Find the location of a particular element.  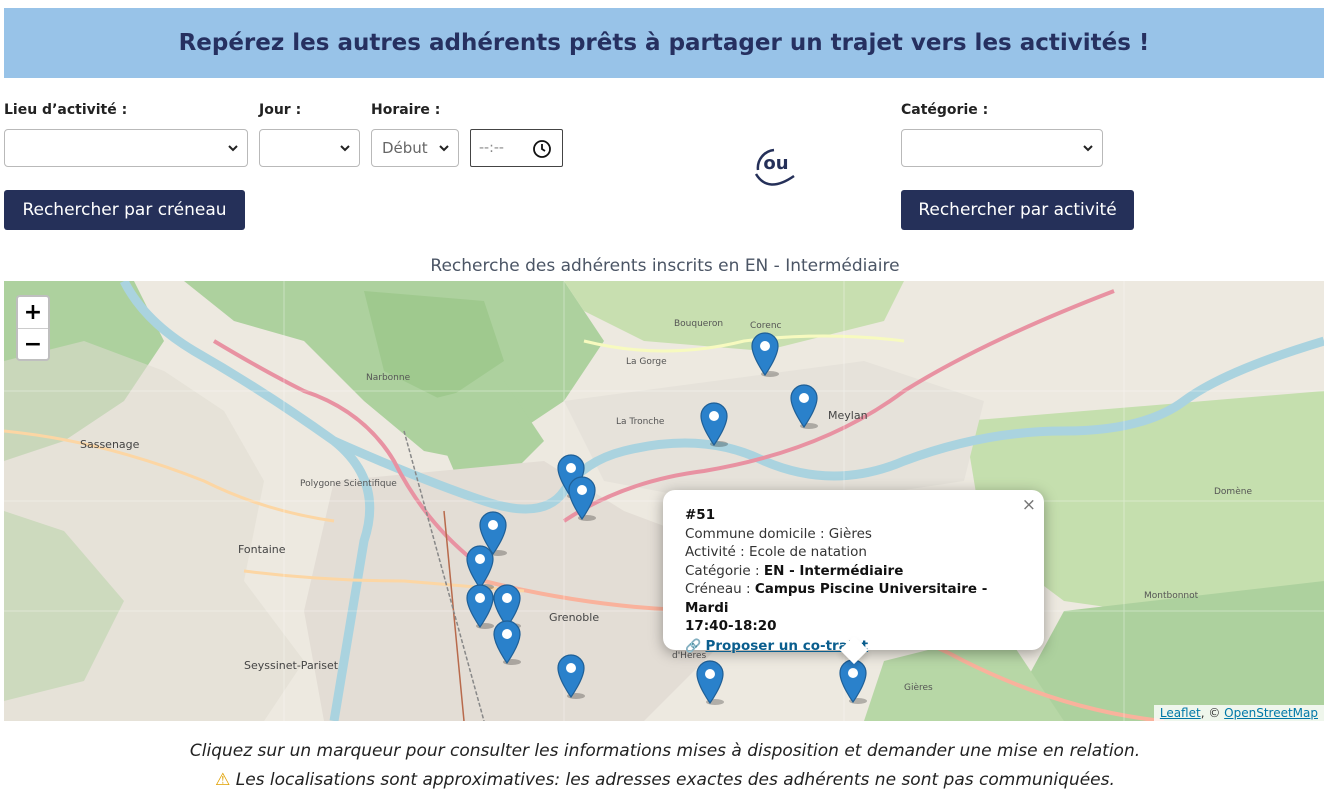

jour-label: Jour : is located at coordinates (280, 110).